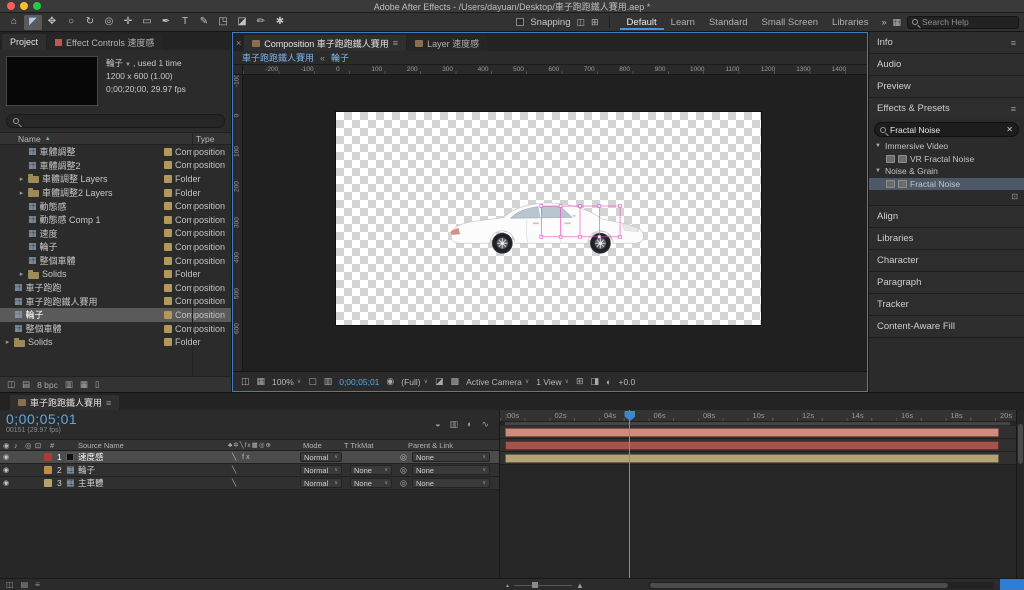 This screenshot has height=590, width=1024. What do you see at coordinates (1009, 129) in the screenshot?
I see `clear-search-icon: ✕` at bounding box center [1009, 129].